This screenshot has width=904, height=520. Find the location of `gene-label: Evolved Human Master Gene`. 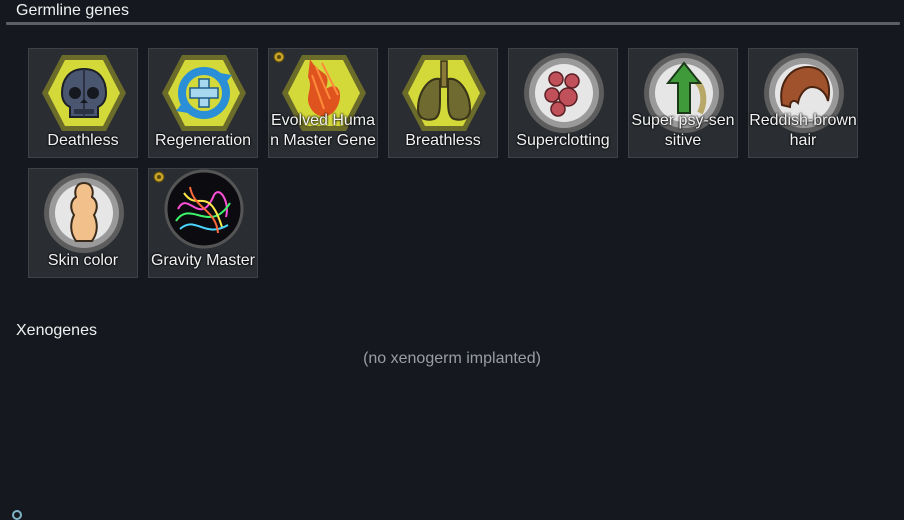

gene-label: Evolved Human Master Gene is located at coordinates (323, 130).